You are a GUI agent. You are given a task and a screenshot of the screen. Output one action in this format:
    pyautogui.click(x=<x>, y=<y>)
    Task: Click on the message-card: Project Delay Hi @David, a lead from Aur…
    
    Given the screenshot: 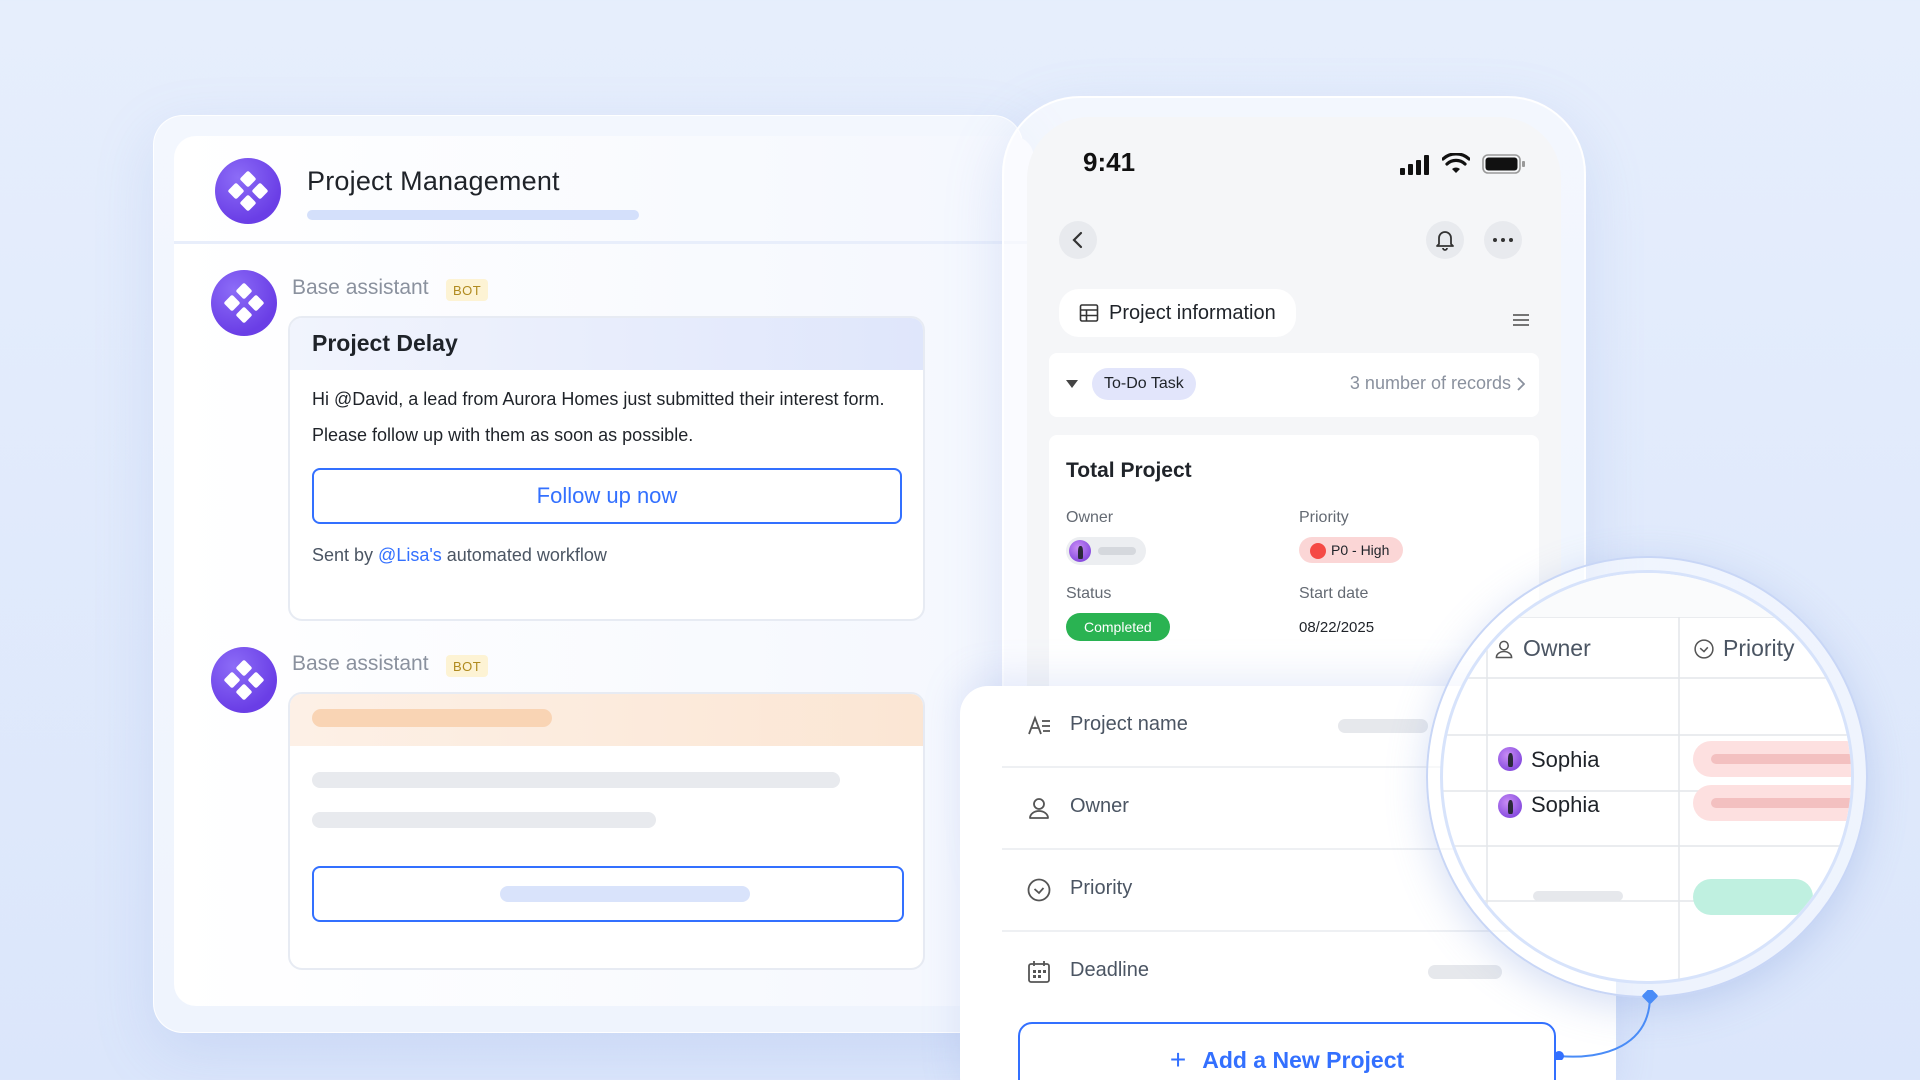 What is the action you would take?
    pyautogui.click(x=606, y=468)
    